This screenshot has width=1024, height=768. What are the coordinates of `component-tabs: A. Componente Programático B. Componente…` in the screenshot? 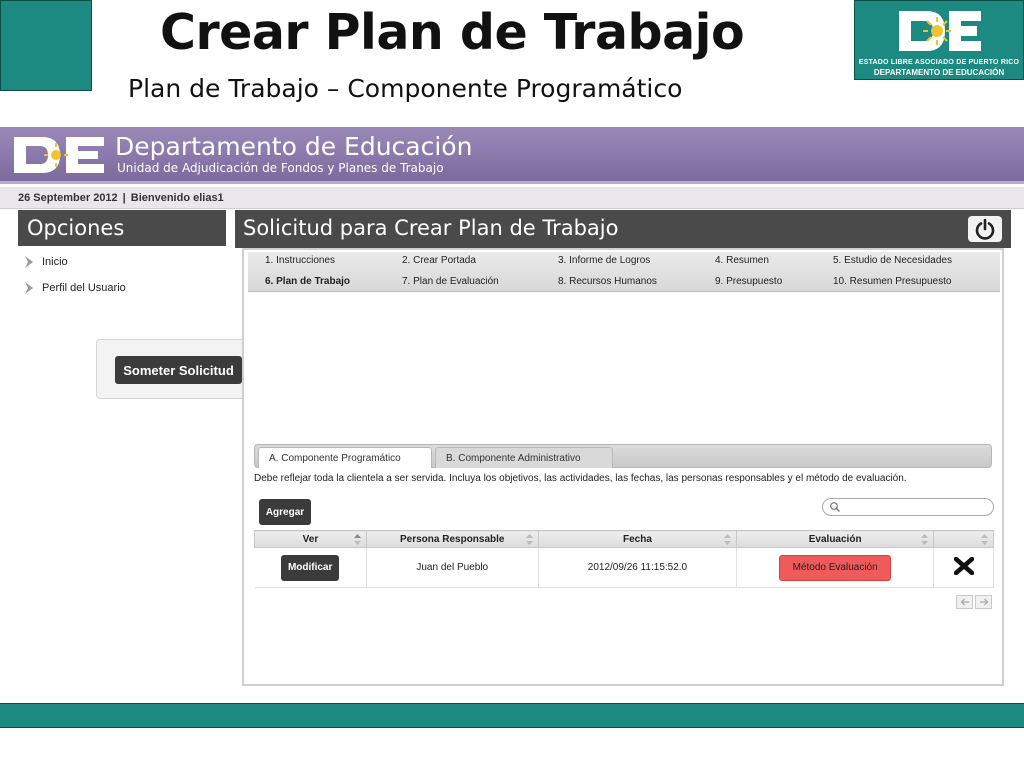 It's located at (623, 456).